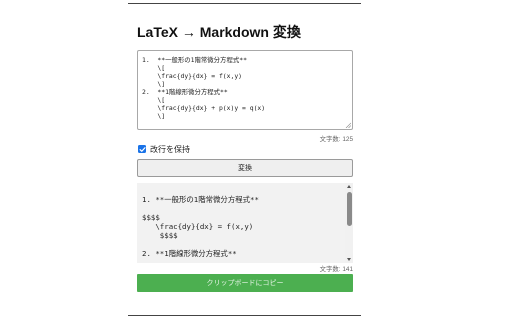 The width and height of the screenshot is (512, 320). I want to click on output-char-count: 文字数: 141, so click(336, 269).